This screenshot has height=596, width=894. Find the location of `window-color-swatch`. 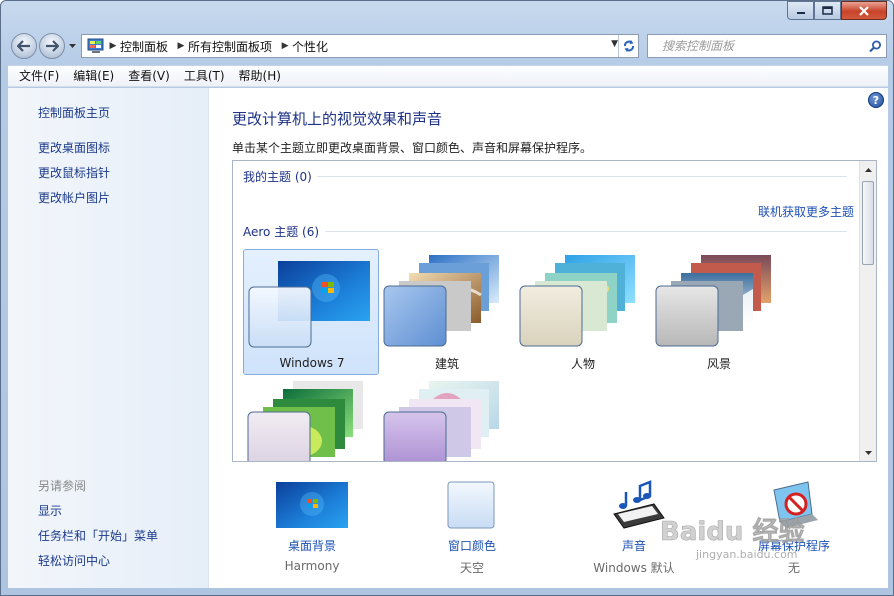

window-color-swatch is located at coordinates (471, 505).